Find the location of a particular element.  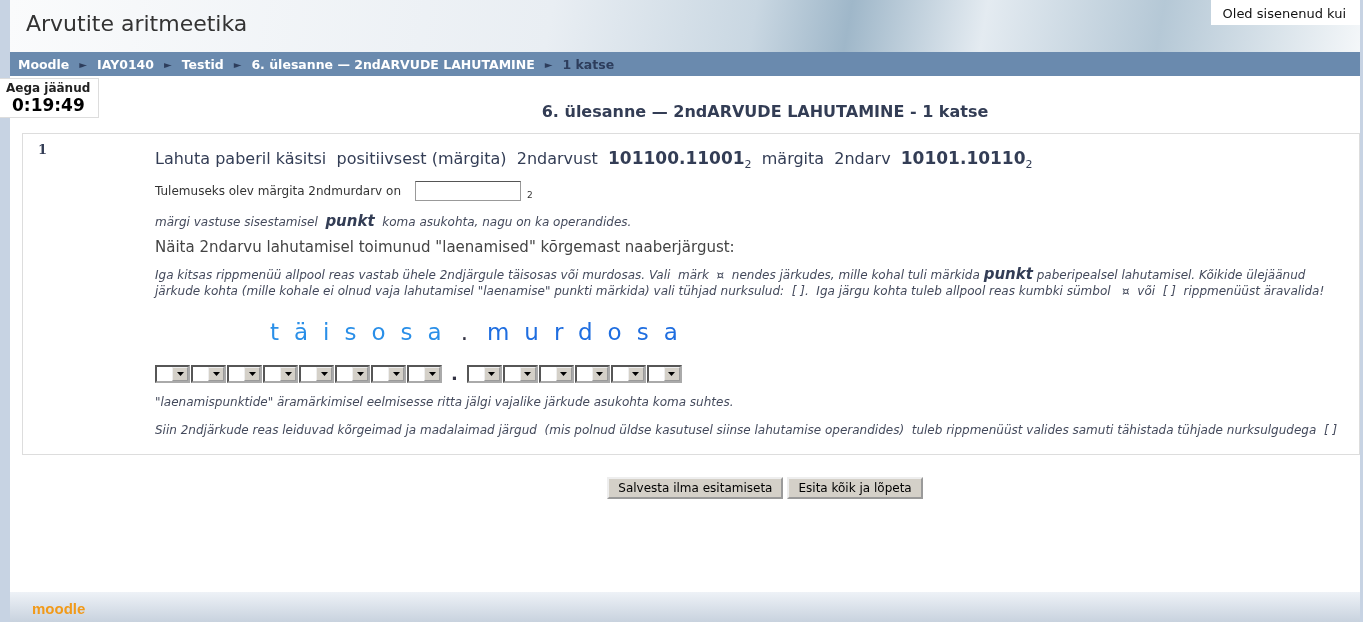

question-statement: Lahuta paberil käsitsi positiivsest (märgita) 2ndarvust 101100.11001$_{2}$ märgita 2ndarv 10101.10110$_{2}$ is located at coordinates (594, 160).